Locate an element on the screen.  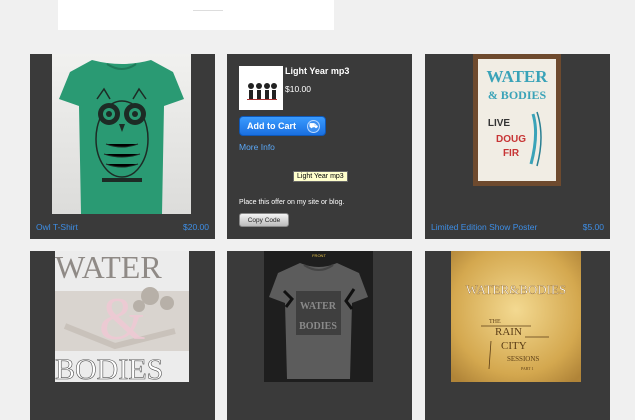
album-thumbnail is located at coordinates (261, 88).